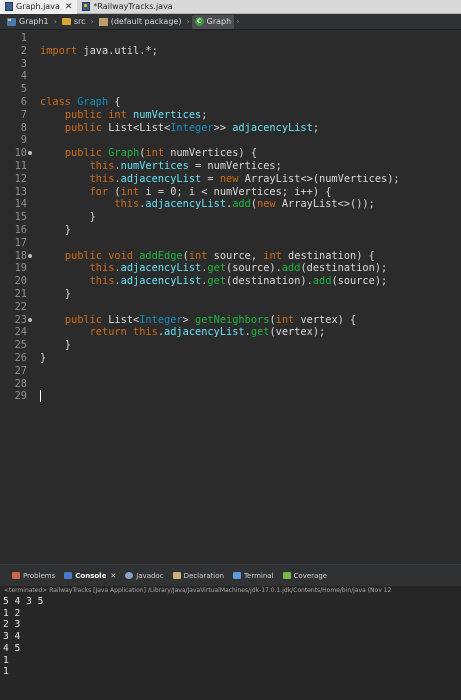 This screenshot has width=461, height=700. What do you see at coordinates (33, 576) in the screenshot?
I see `tab-problems: Problems` at bounding box center [33, 576].